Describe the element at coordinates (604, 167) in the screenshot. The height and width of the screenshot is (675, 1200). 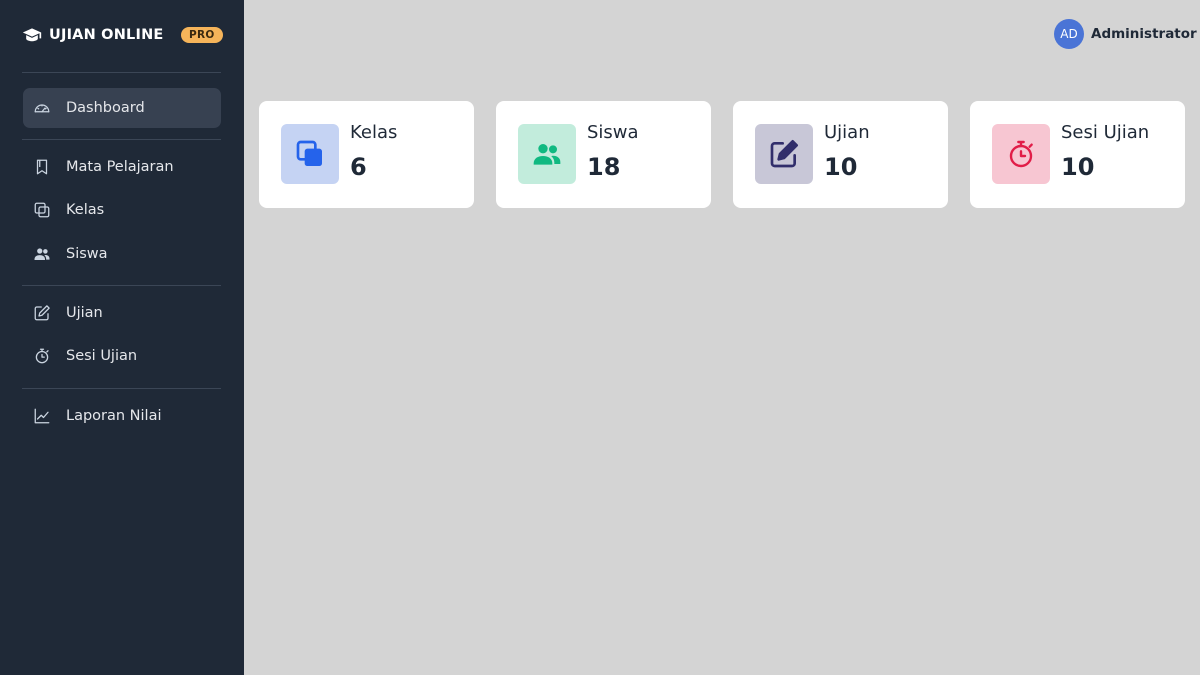
I see `stat-card-value: 18` at that location.